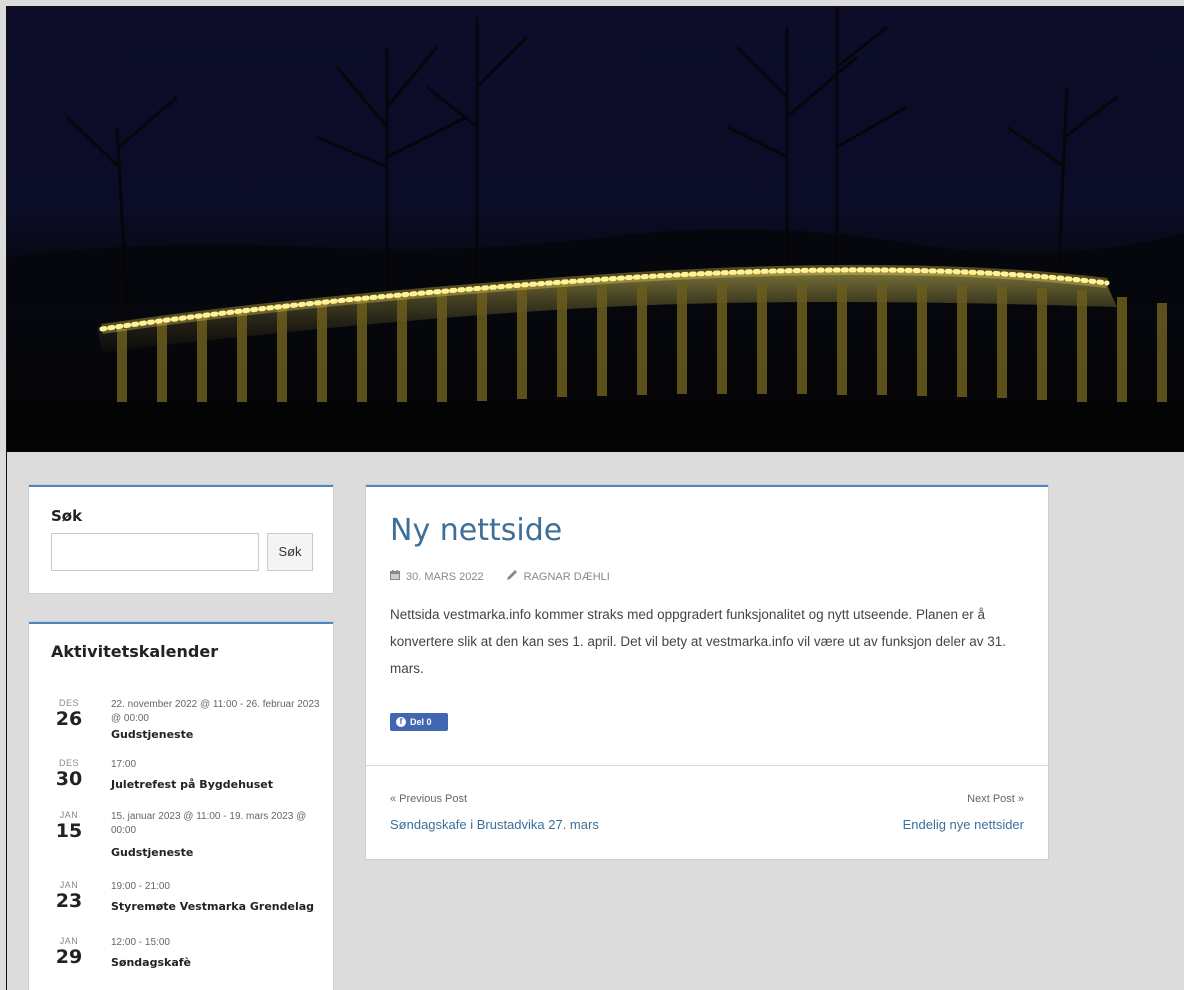  What do you see at coordinates (500, 576) in the screenshot?
I see `post-meta: 30. MARS 2022 RAGNAR DÆHLI` at bounding box center [500, 576].